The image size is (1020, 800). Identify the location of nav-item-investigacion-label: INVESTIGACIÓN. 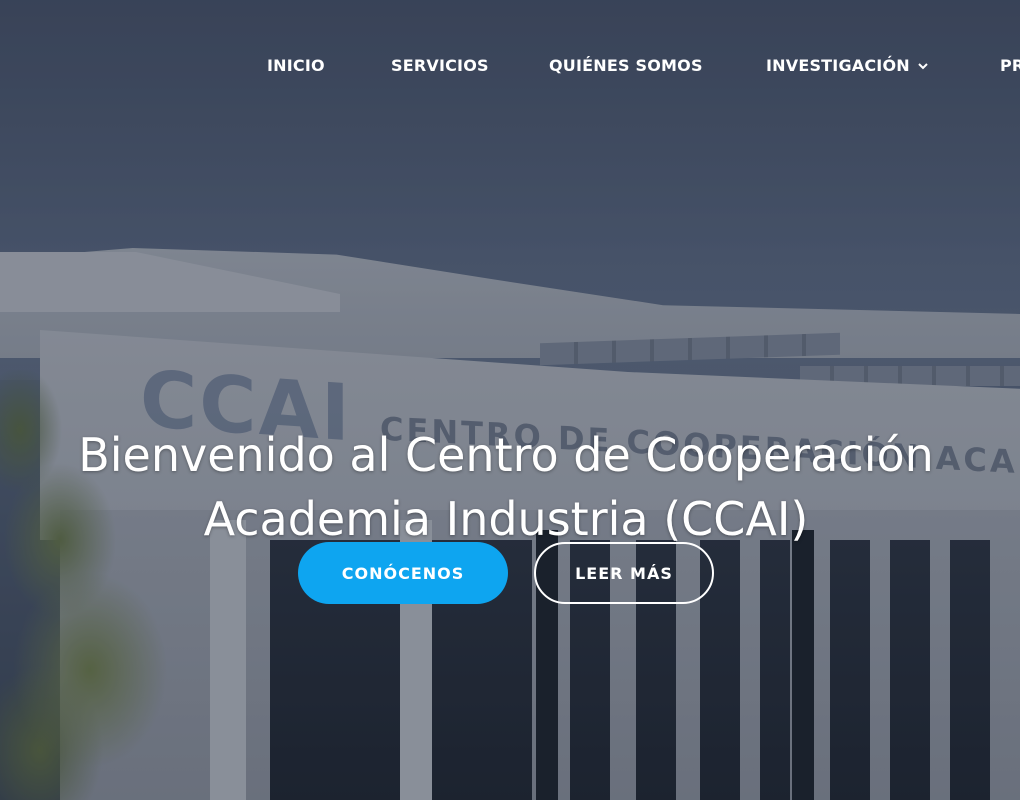
(838, 65).